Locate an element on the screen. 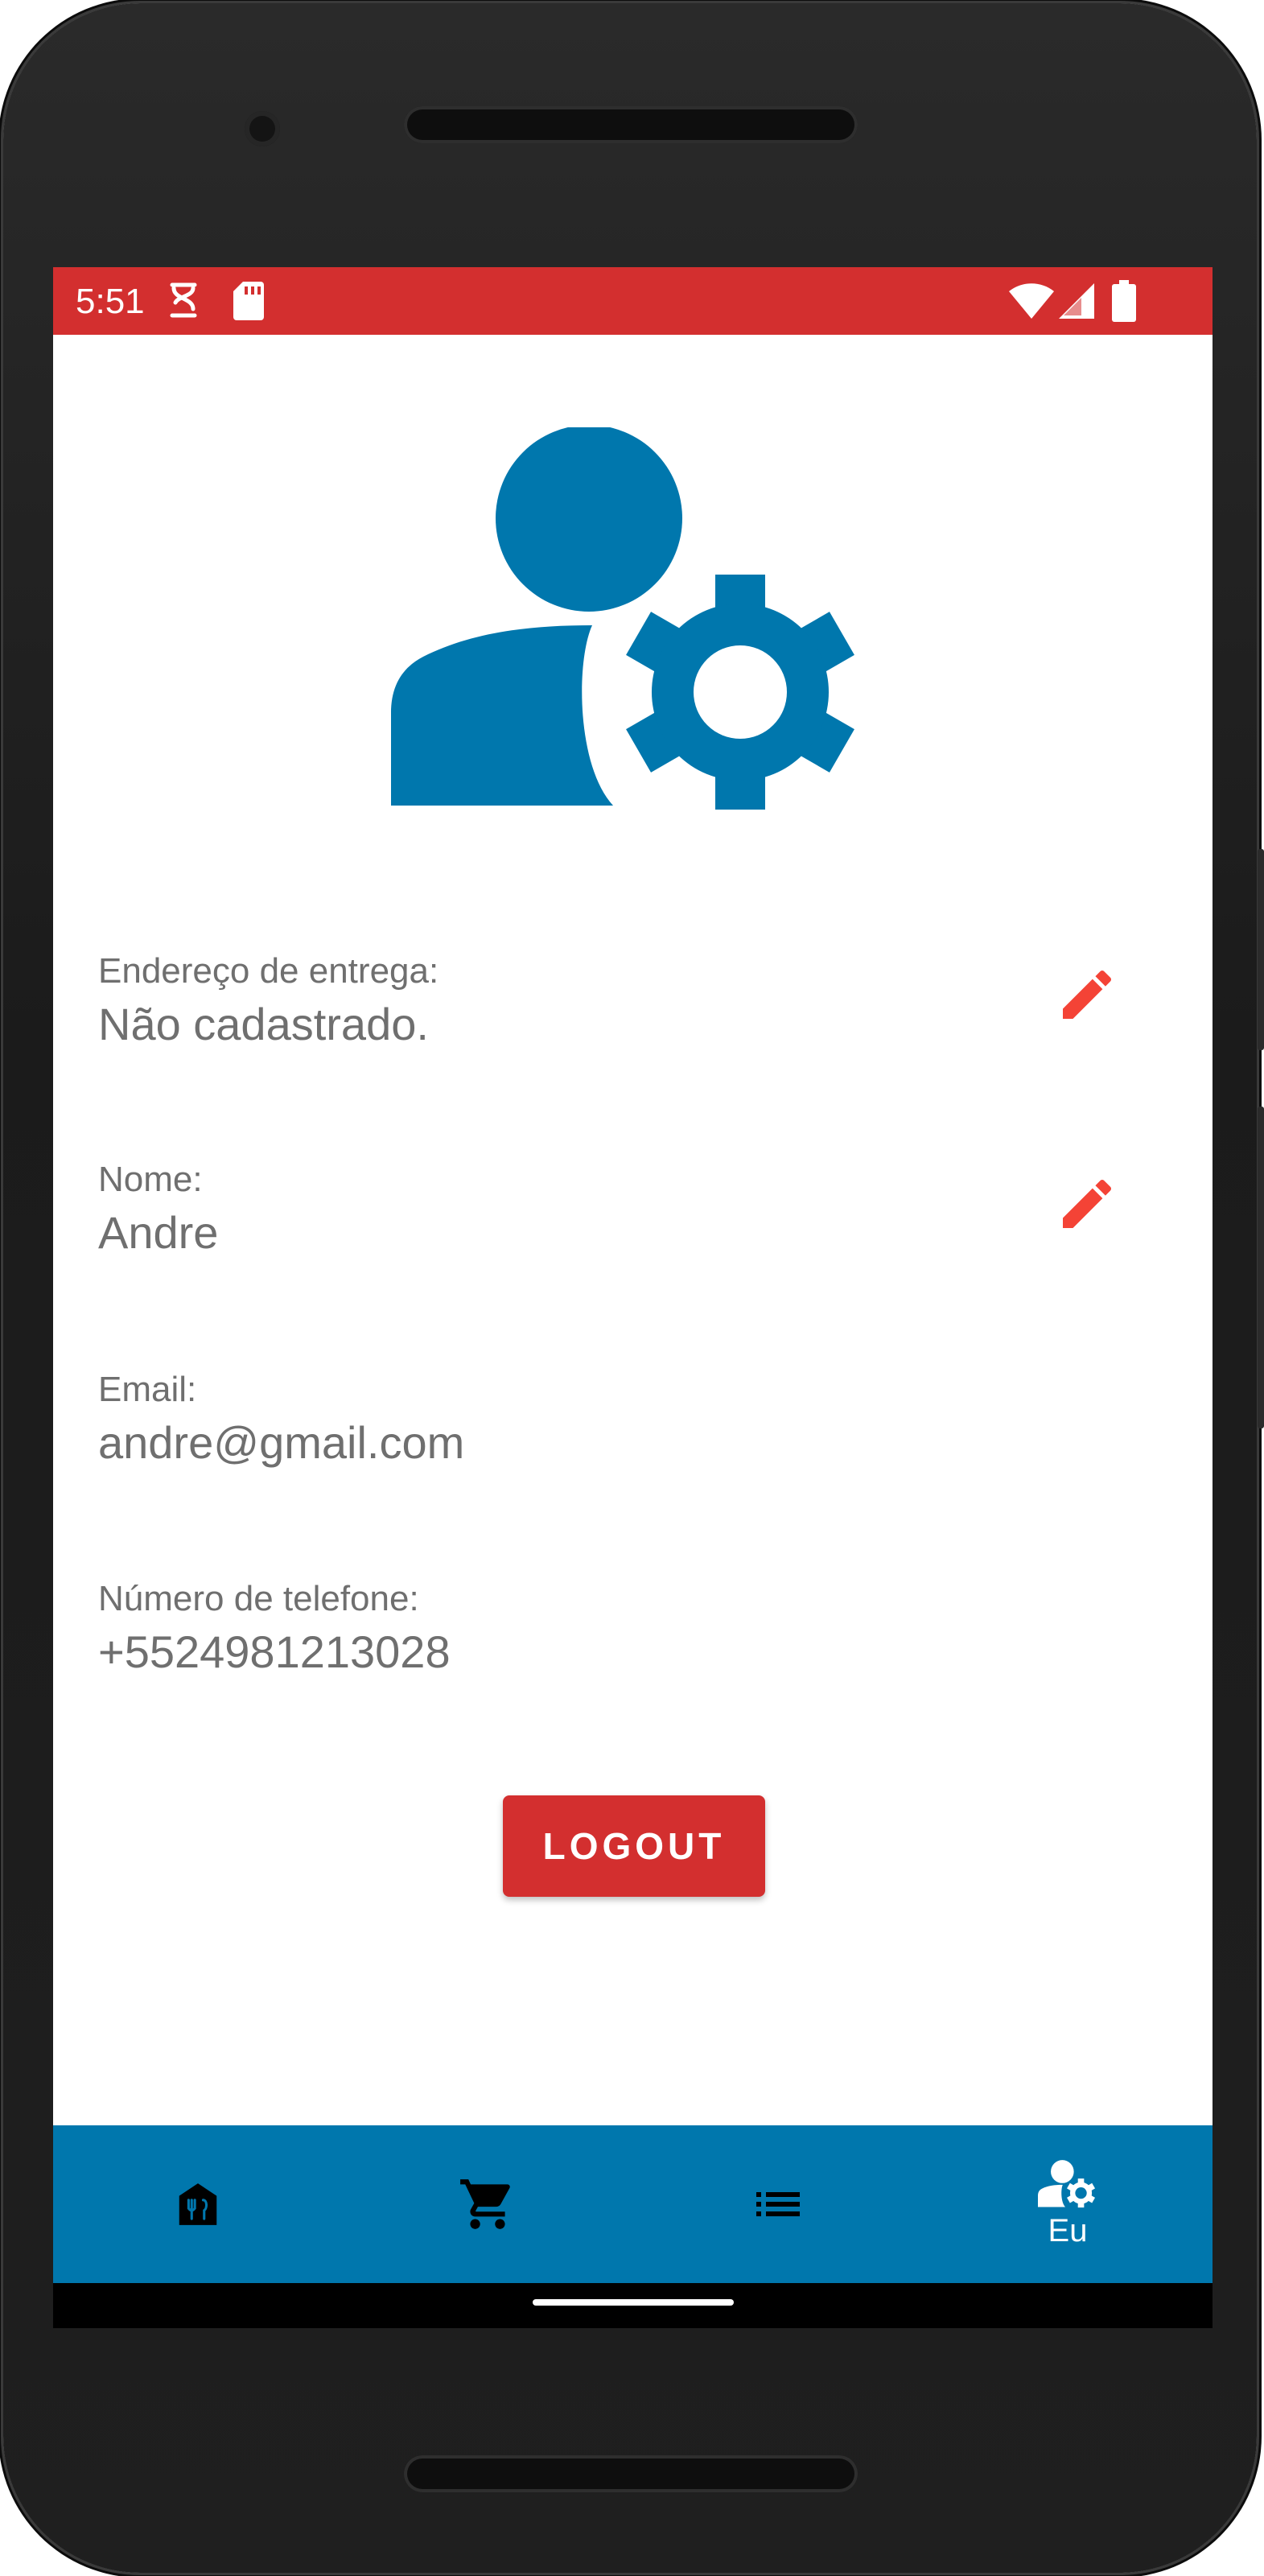 Image resolution: width=1264 pixels, height=2576 pixels. system-nav-bar is located at coordinates (633, 2305).